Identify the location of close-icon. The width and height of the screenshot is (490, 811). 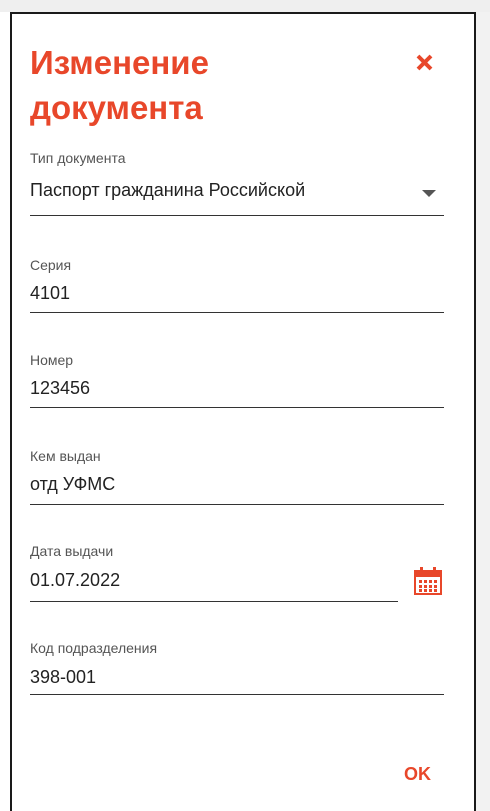
(424, 62).